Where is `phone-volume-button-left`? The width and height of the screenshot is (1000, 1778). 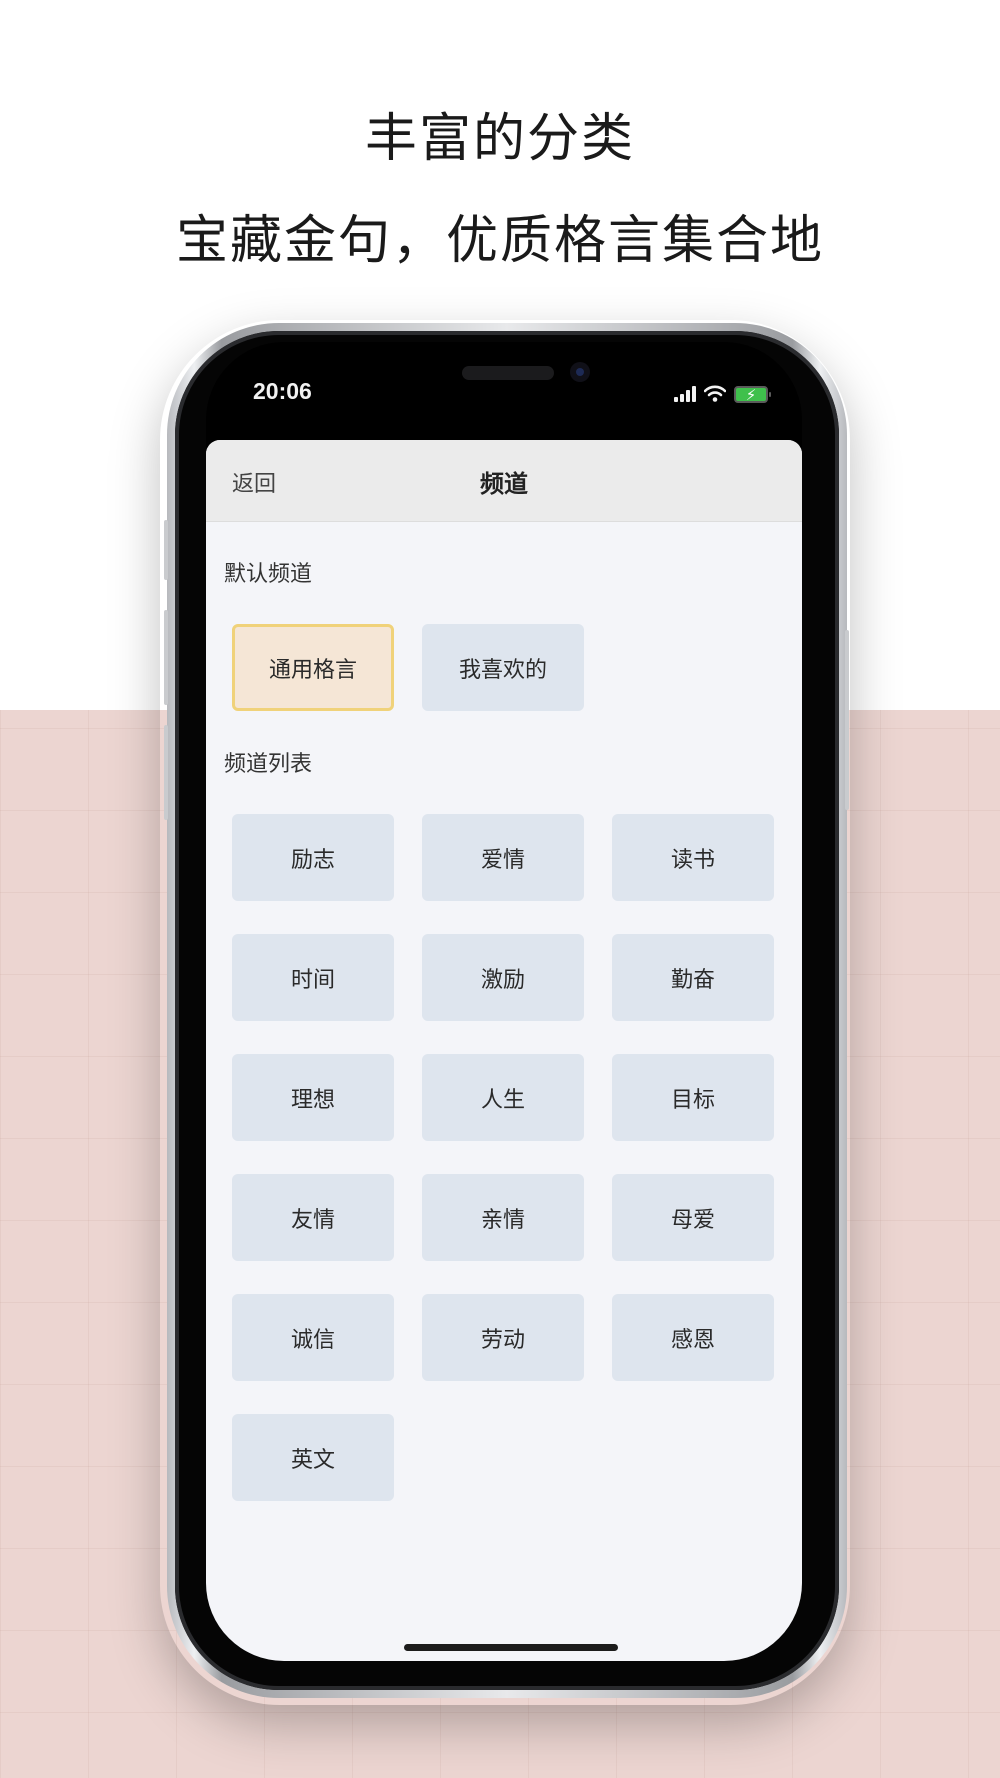
phone-volume-button-left is located at coordinates (166, 550).